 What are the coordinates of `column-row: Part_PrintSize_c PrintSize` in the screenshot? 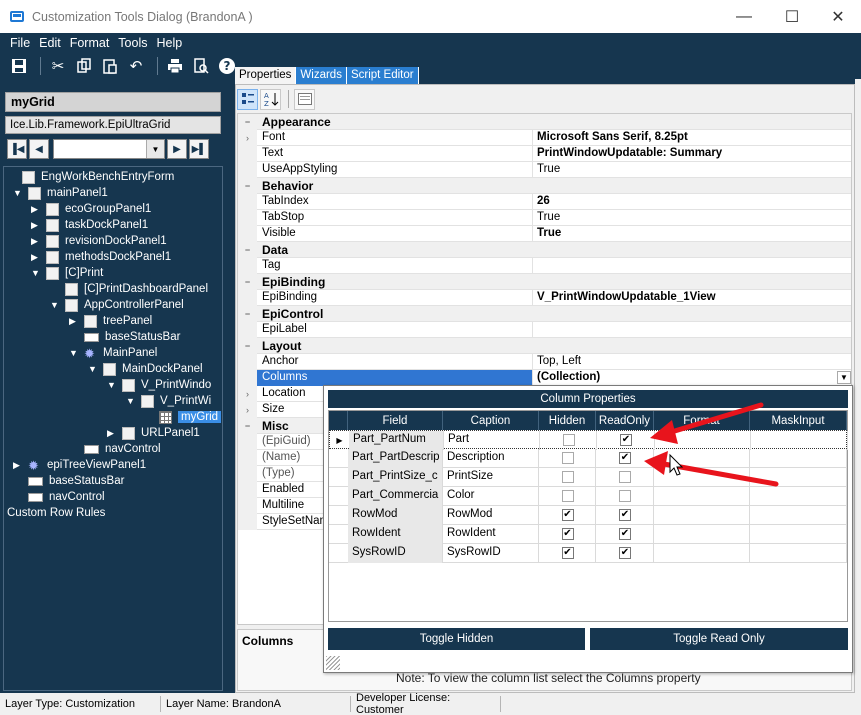 It's located at (588, 477).